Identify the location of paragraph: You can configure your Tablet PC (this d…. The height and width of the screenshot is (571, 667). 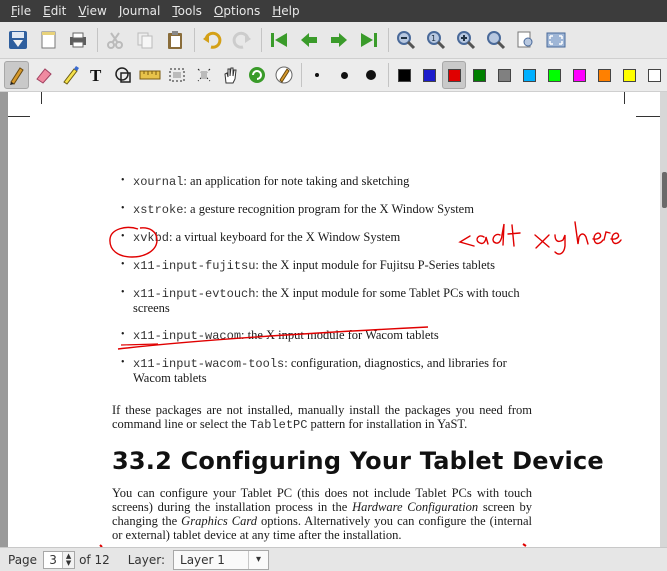
(322, 514).